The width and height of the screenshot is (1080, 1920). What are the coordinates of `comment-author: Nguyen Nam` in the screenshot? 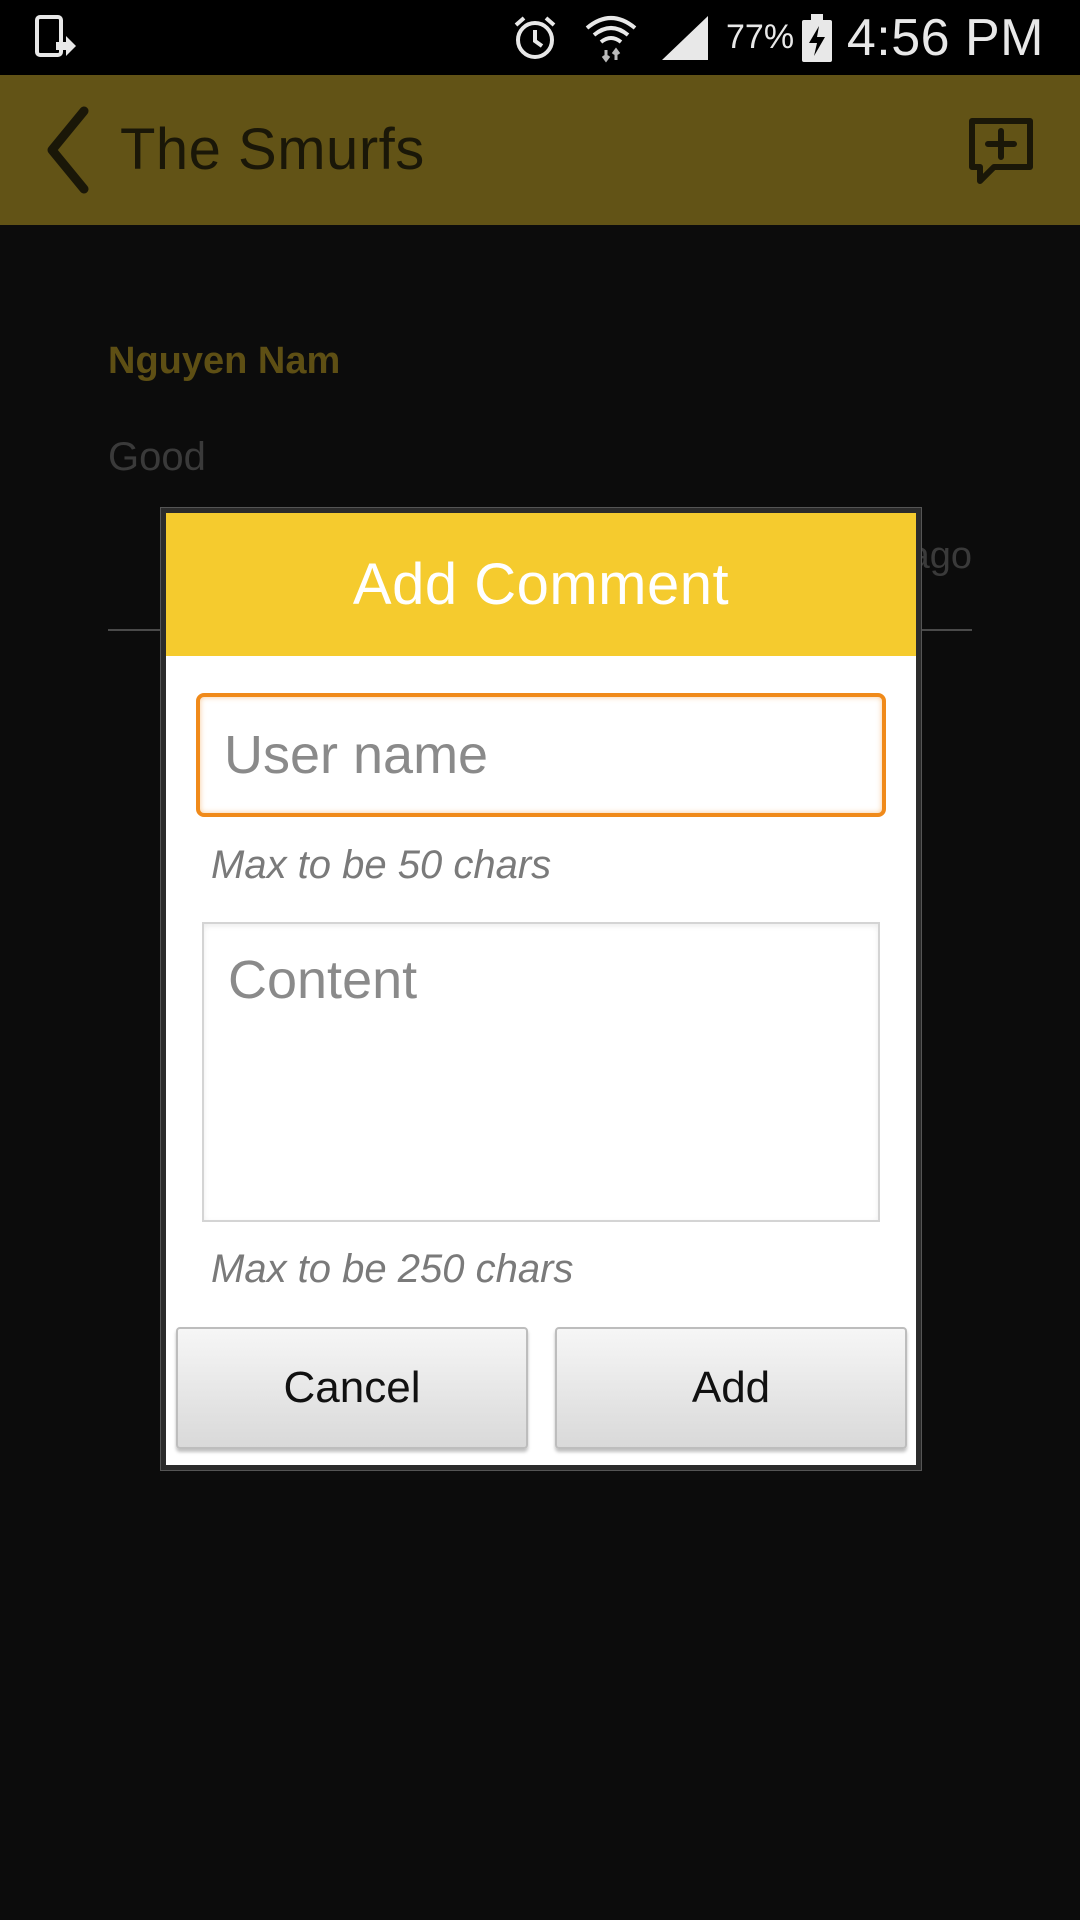 It's located at (224, 361).